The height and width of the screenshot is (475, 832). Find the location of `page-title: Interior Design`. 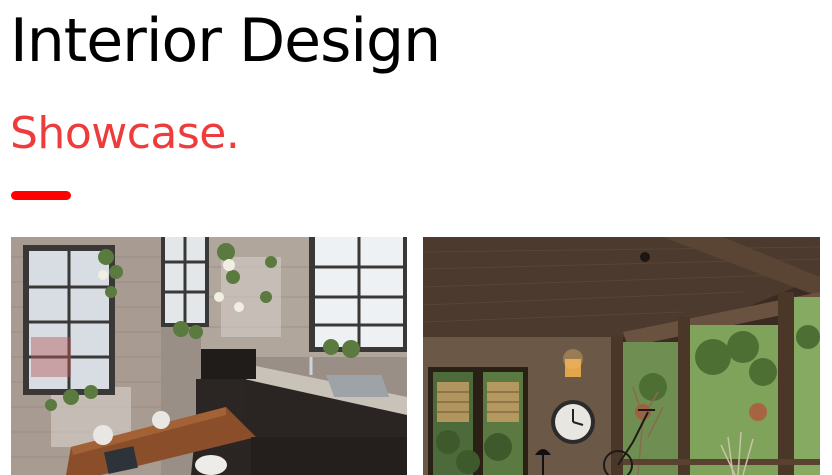

page-title: Interior Design is located at coordinates (225, 41).